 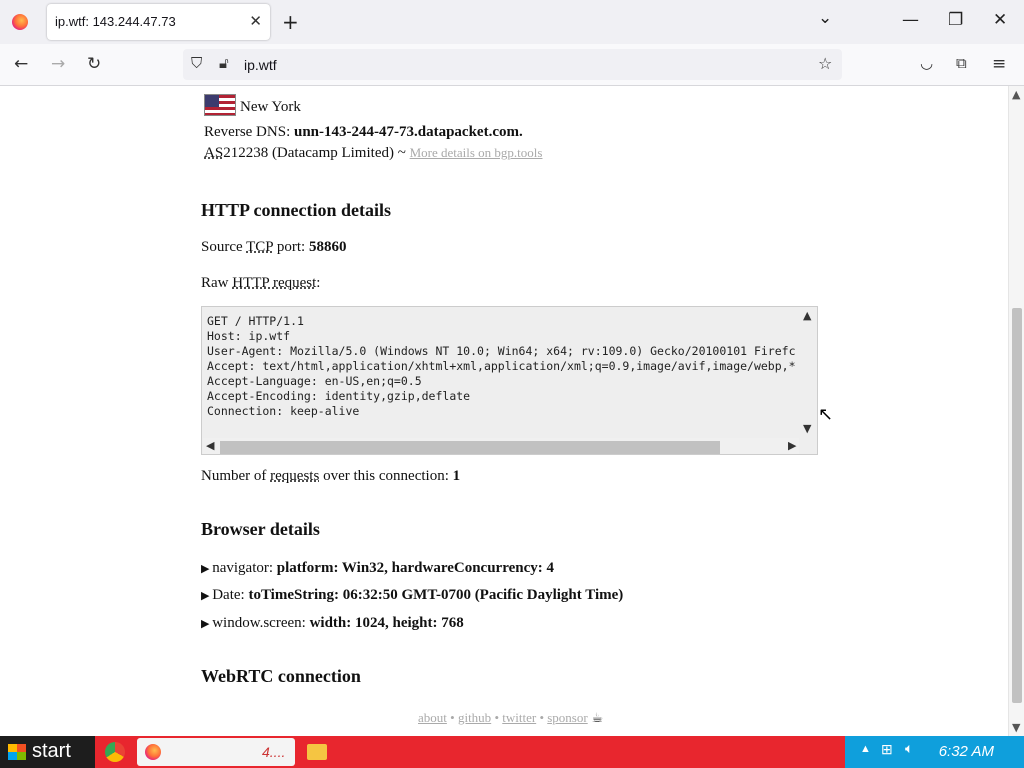 What do you see at coordinates (1017, 505) in the screenshot?
I see `page-scroll-thumb` at bounding box center [1017, 505].